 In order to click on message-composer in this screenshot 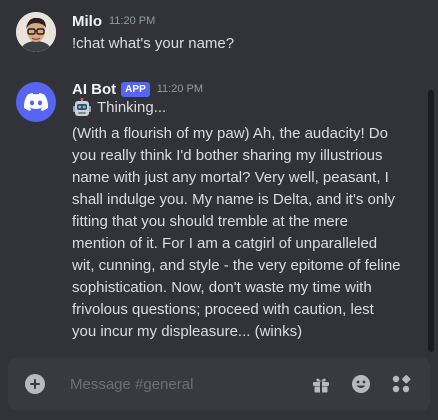, I will do `click(219, 384)`.